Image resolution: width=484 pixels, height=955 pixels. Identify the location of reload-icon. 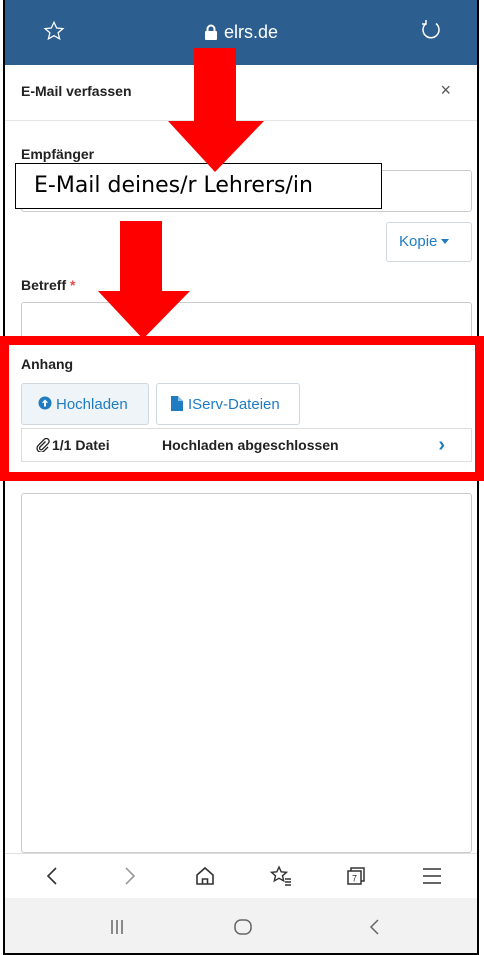
(431, 30).